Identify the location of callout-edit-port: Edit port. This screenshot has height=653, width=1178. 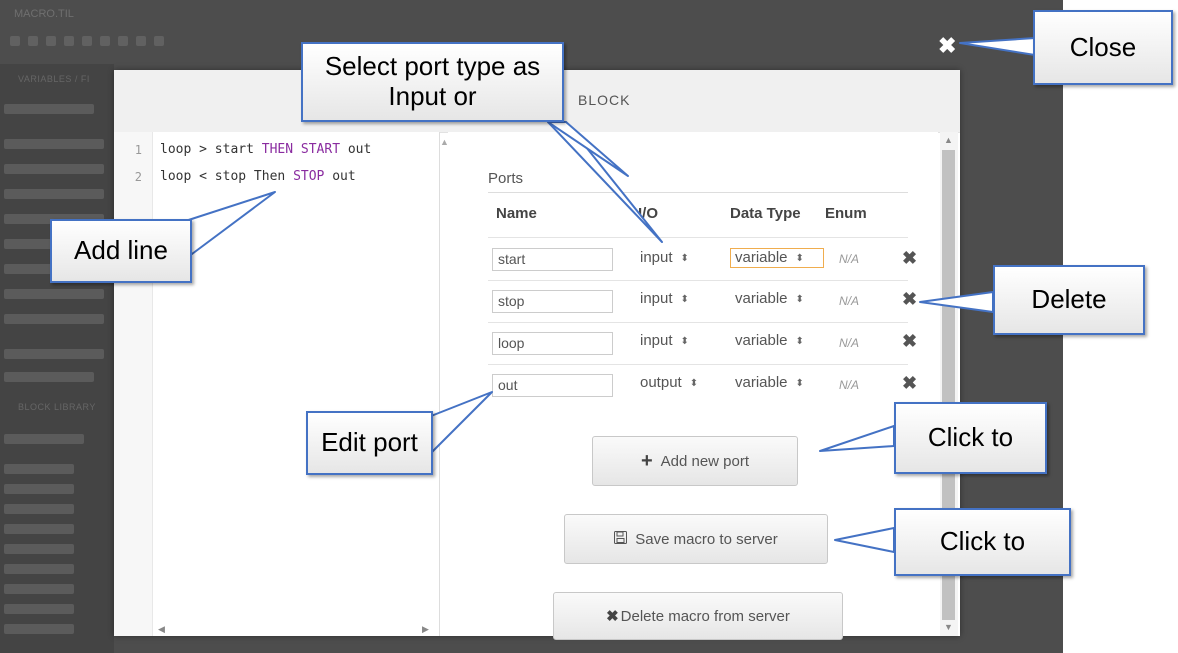
(369, 443).